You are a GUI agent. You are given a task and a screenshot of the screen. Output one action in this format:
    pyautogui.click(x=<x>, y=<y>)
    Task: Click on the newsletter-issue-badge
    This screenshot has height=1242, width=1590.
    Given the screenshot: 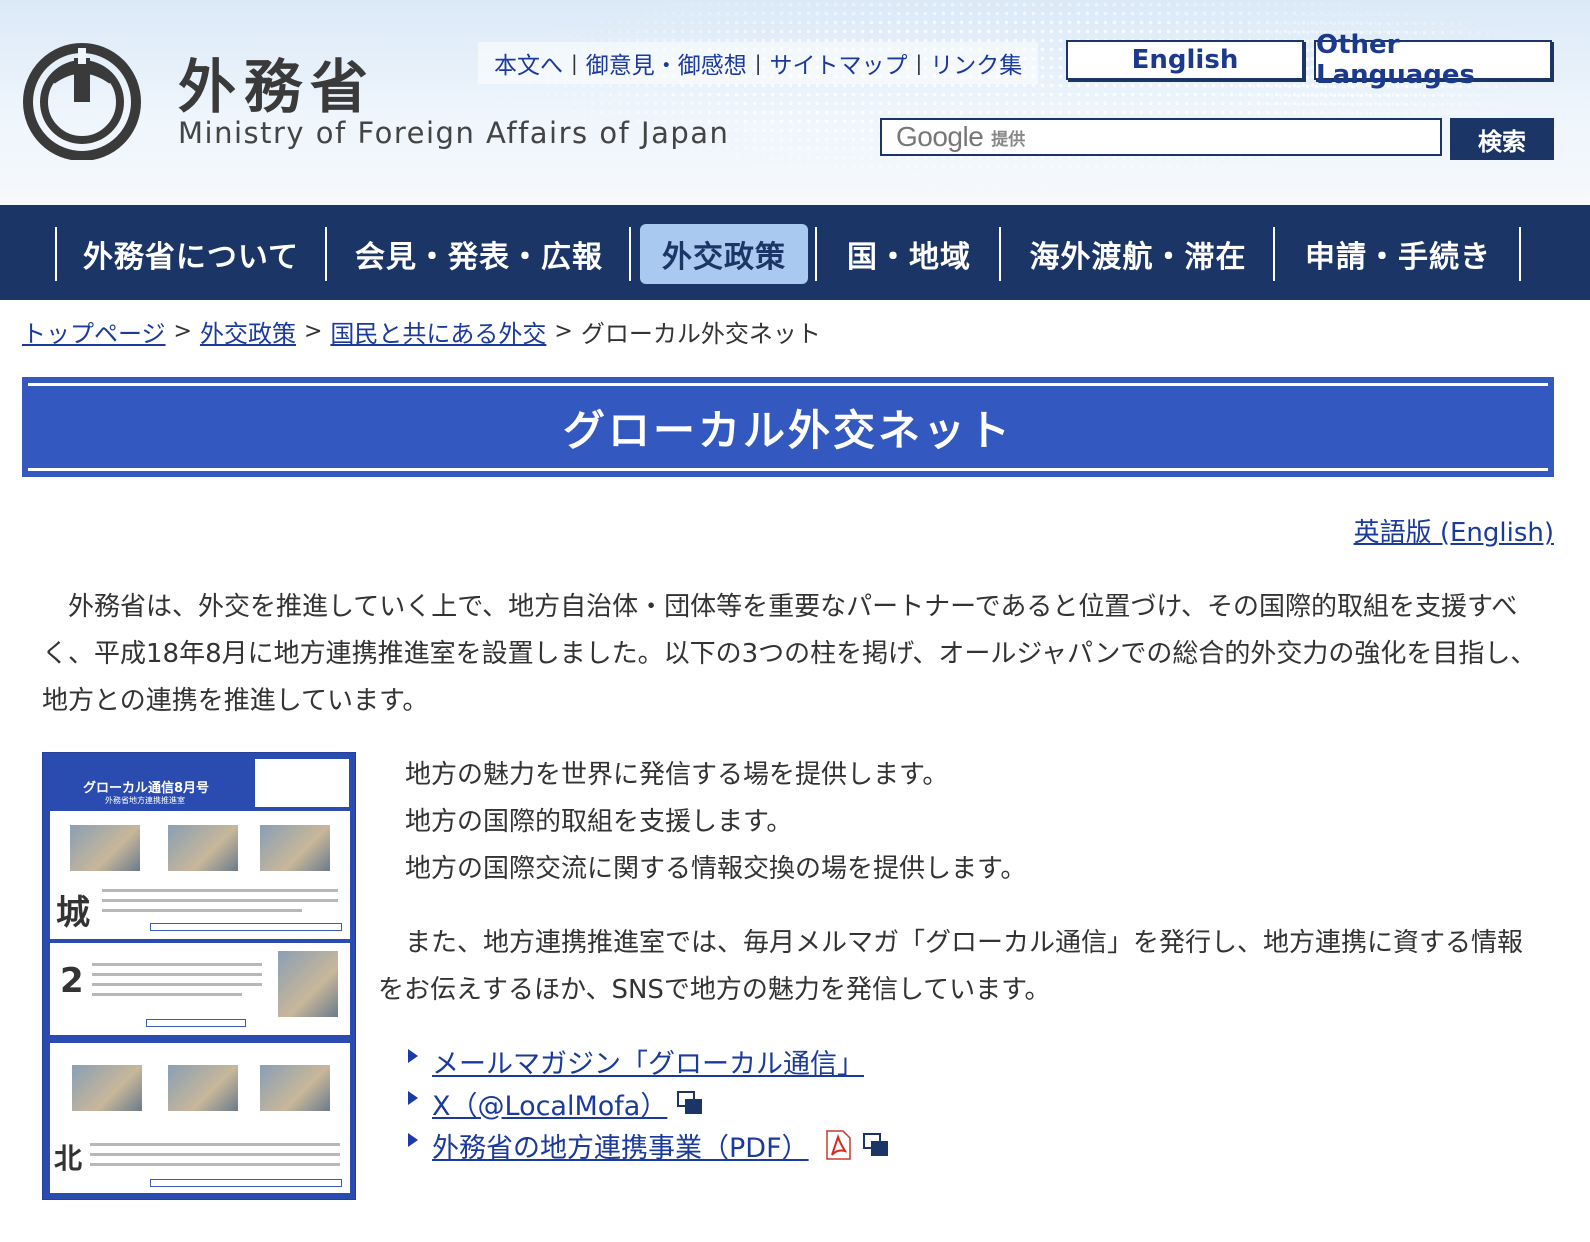 What is the action you would take?
    pyautogui.click(x=302, y=783)
    